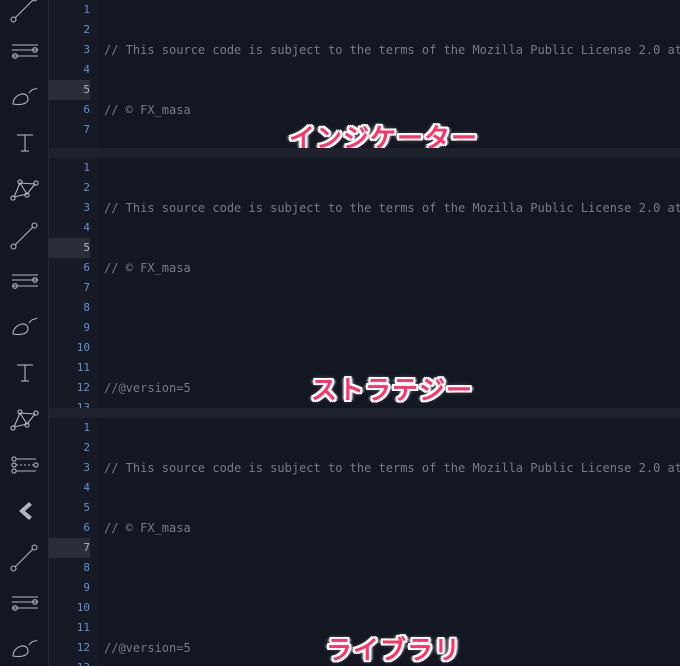 This screenshot has height=666, width=680. Describe the element at coordinates (24, 465) in the screenshot. I see `tool-measure` at that location.